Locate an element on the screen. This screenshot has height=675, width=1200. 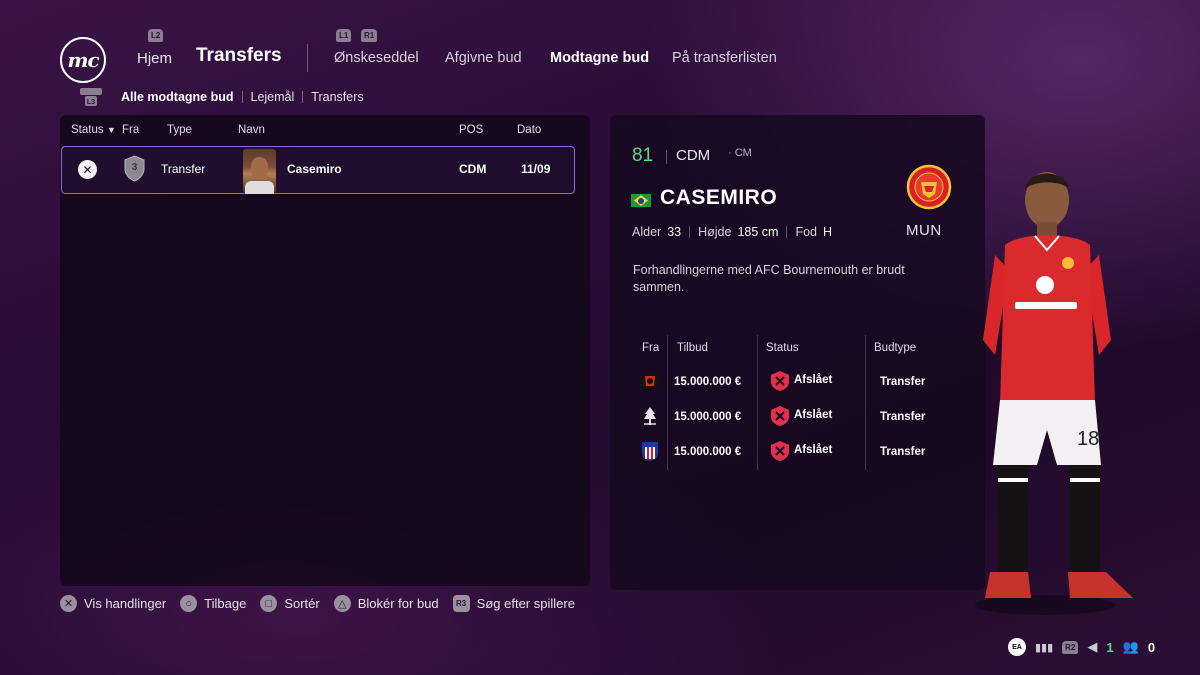
player-bio: Alder 33 Højde 185 cm Fod H is located at coordinates (732, 232).